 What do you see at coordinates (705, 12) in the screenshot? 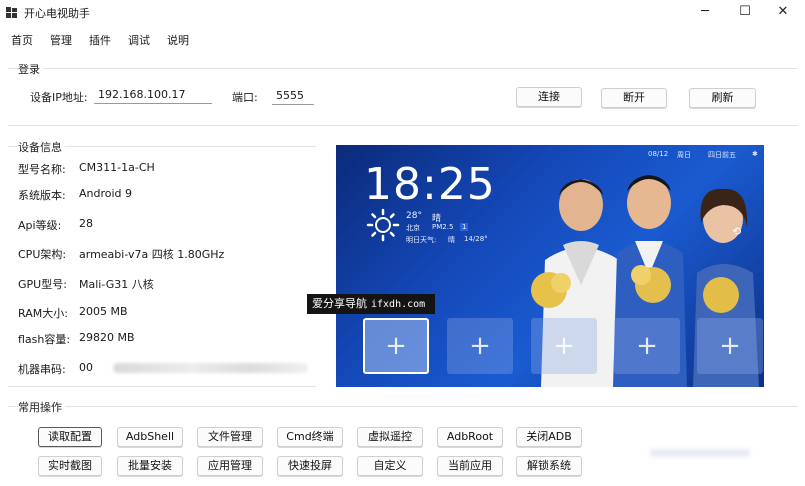
I see `minimize-button: ─` at bounding box center [705, 12].